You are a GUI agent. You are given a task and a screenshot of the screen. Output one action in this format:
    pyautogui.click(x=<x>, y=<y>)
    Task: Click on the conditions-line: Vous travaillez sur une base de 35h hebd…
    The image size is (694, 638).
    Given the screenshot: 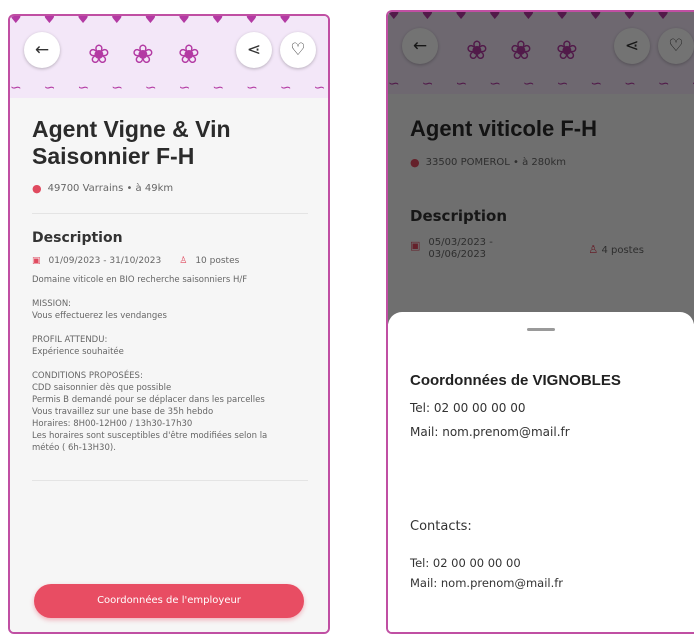 What is the action you would take?
    pyautogui.click(x=123, y=412)
    